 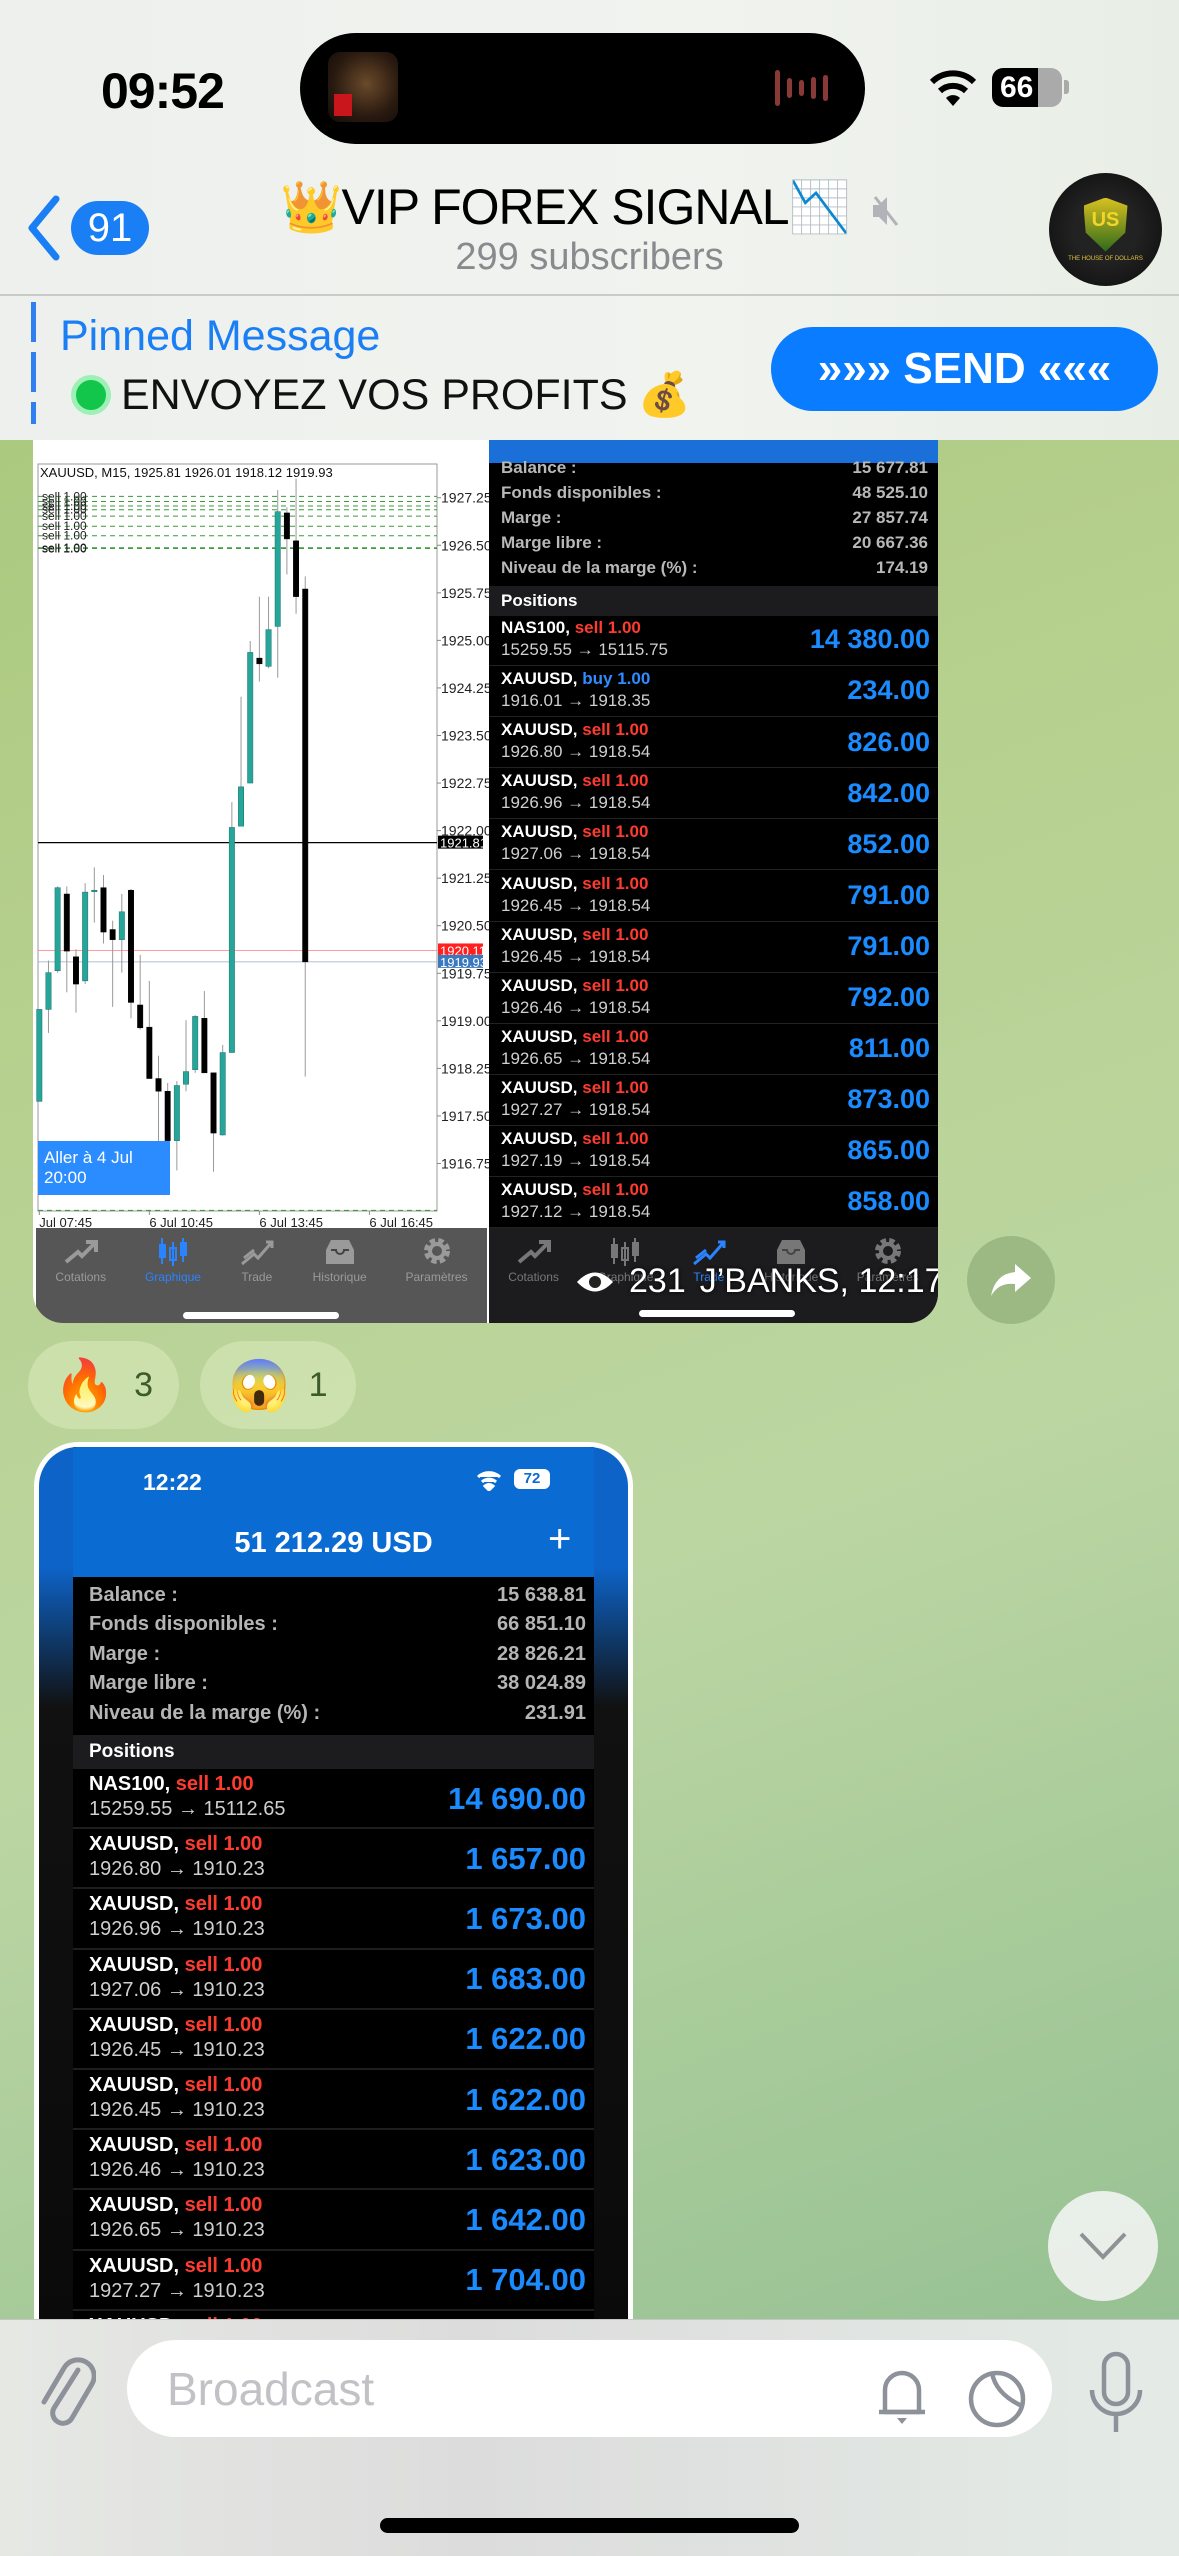 What do you see at coordinates (599, 567) in the screenshot?
I see `account-label: Niveau de la marge (%) :` at bounding box center [599, 567].